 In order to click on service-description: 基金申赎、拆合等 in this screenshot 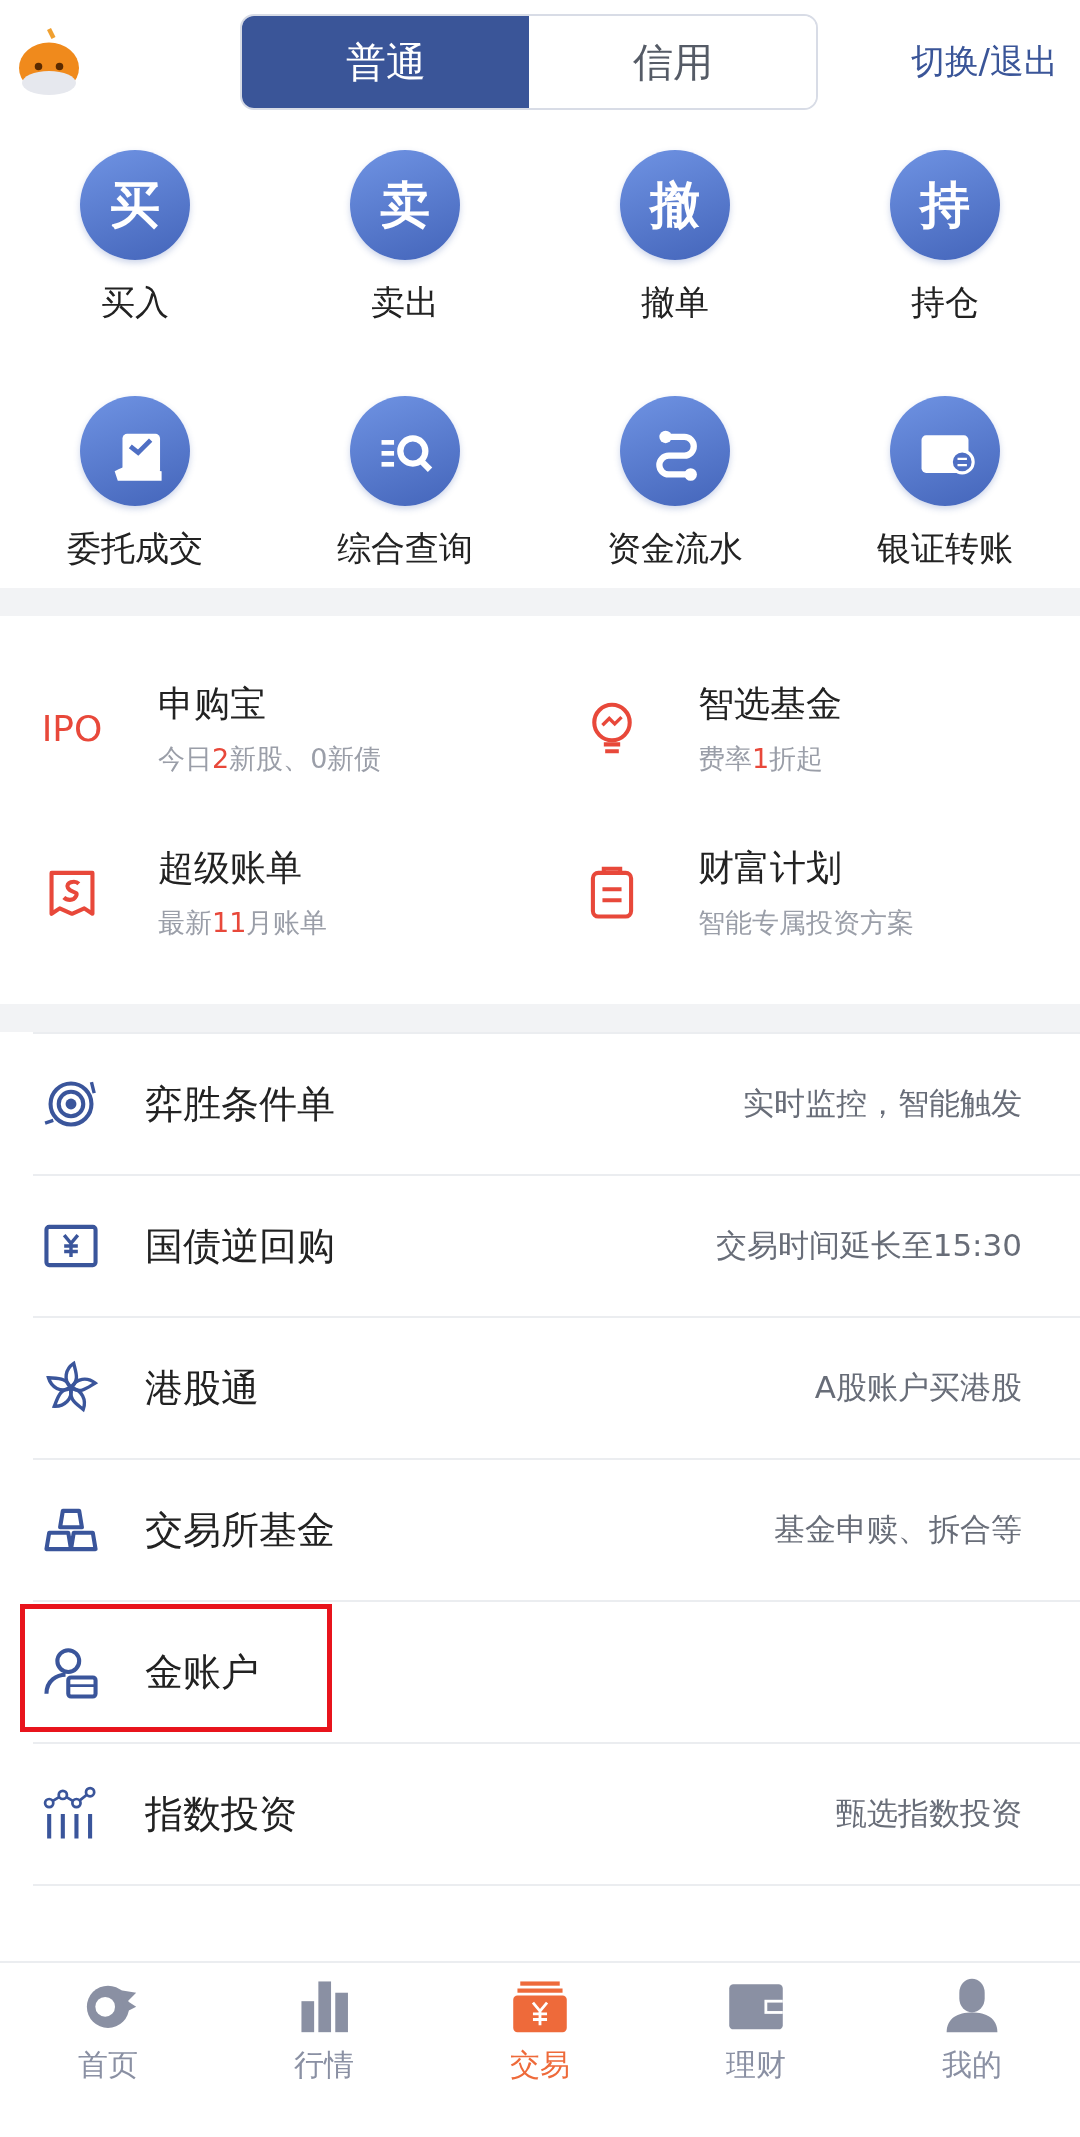, I will do `click(898, 1529)`.